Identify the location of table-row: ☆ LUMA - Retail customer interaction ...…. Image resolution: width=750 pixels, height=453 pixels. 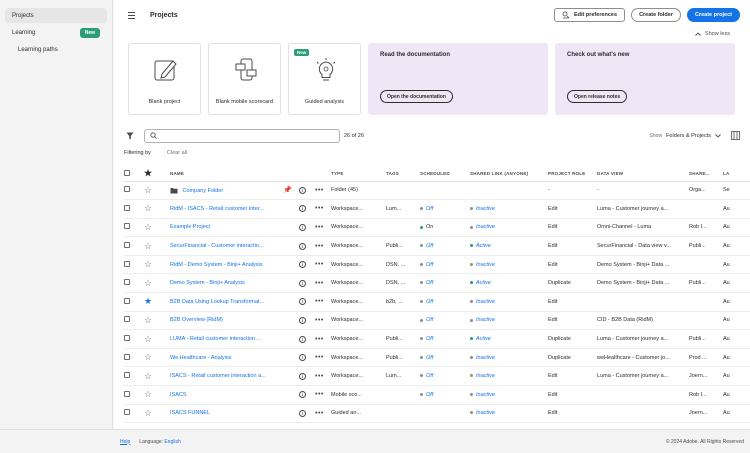
(437, 339).